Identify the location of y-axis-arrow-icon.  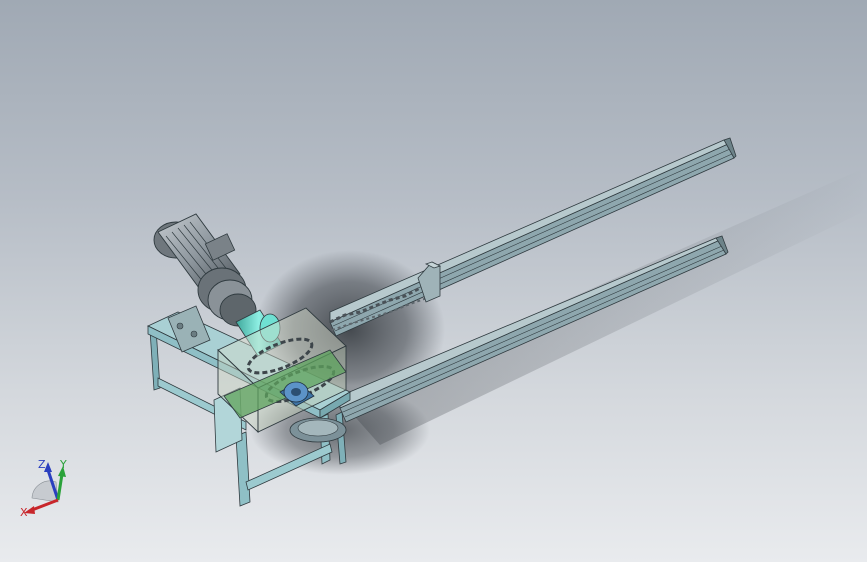
(60, 487).